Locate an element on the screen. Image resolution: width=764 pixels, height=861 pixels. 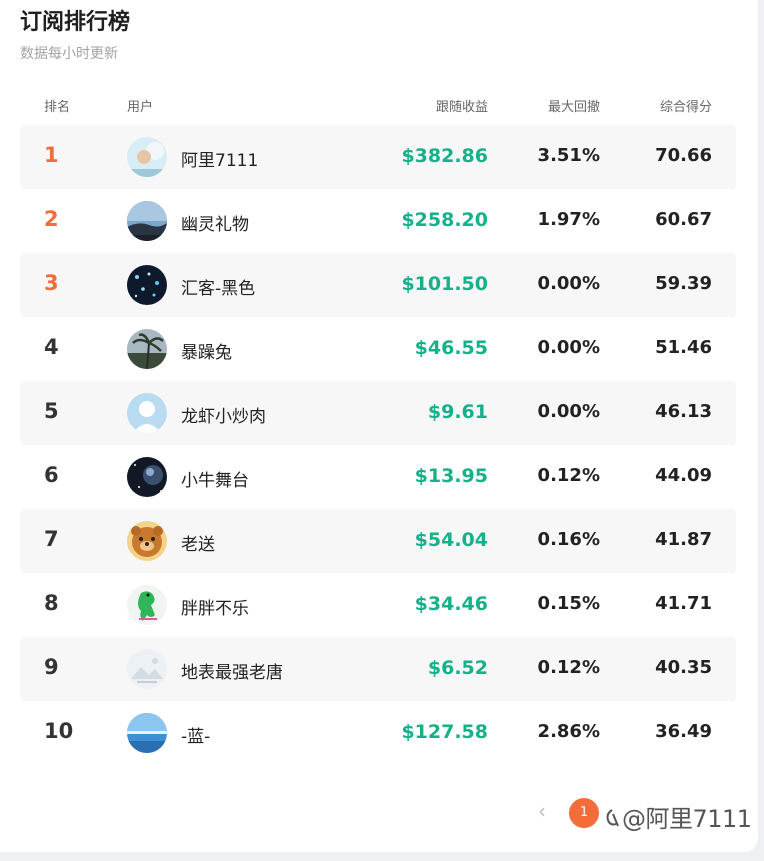
gain-cell: $6.52 is located at coordinates (457, 668).